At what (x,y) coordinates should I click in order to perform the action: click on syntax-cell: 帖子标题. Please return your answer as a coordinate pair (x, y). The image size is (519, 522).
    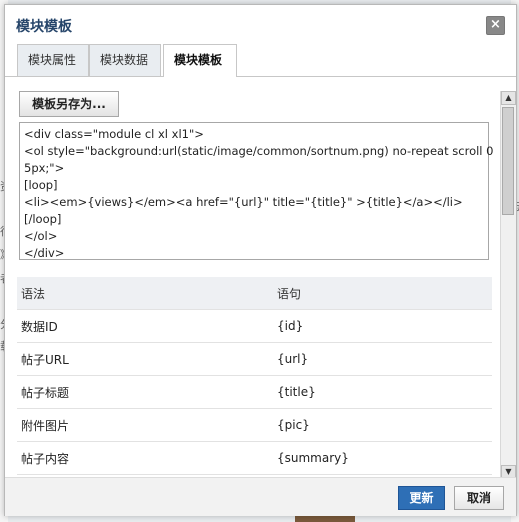
    Looking at the image, I should click on (147, 392).